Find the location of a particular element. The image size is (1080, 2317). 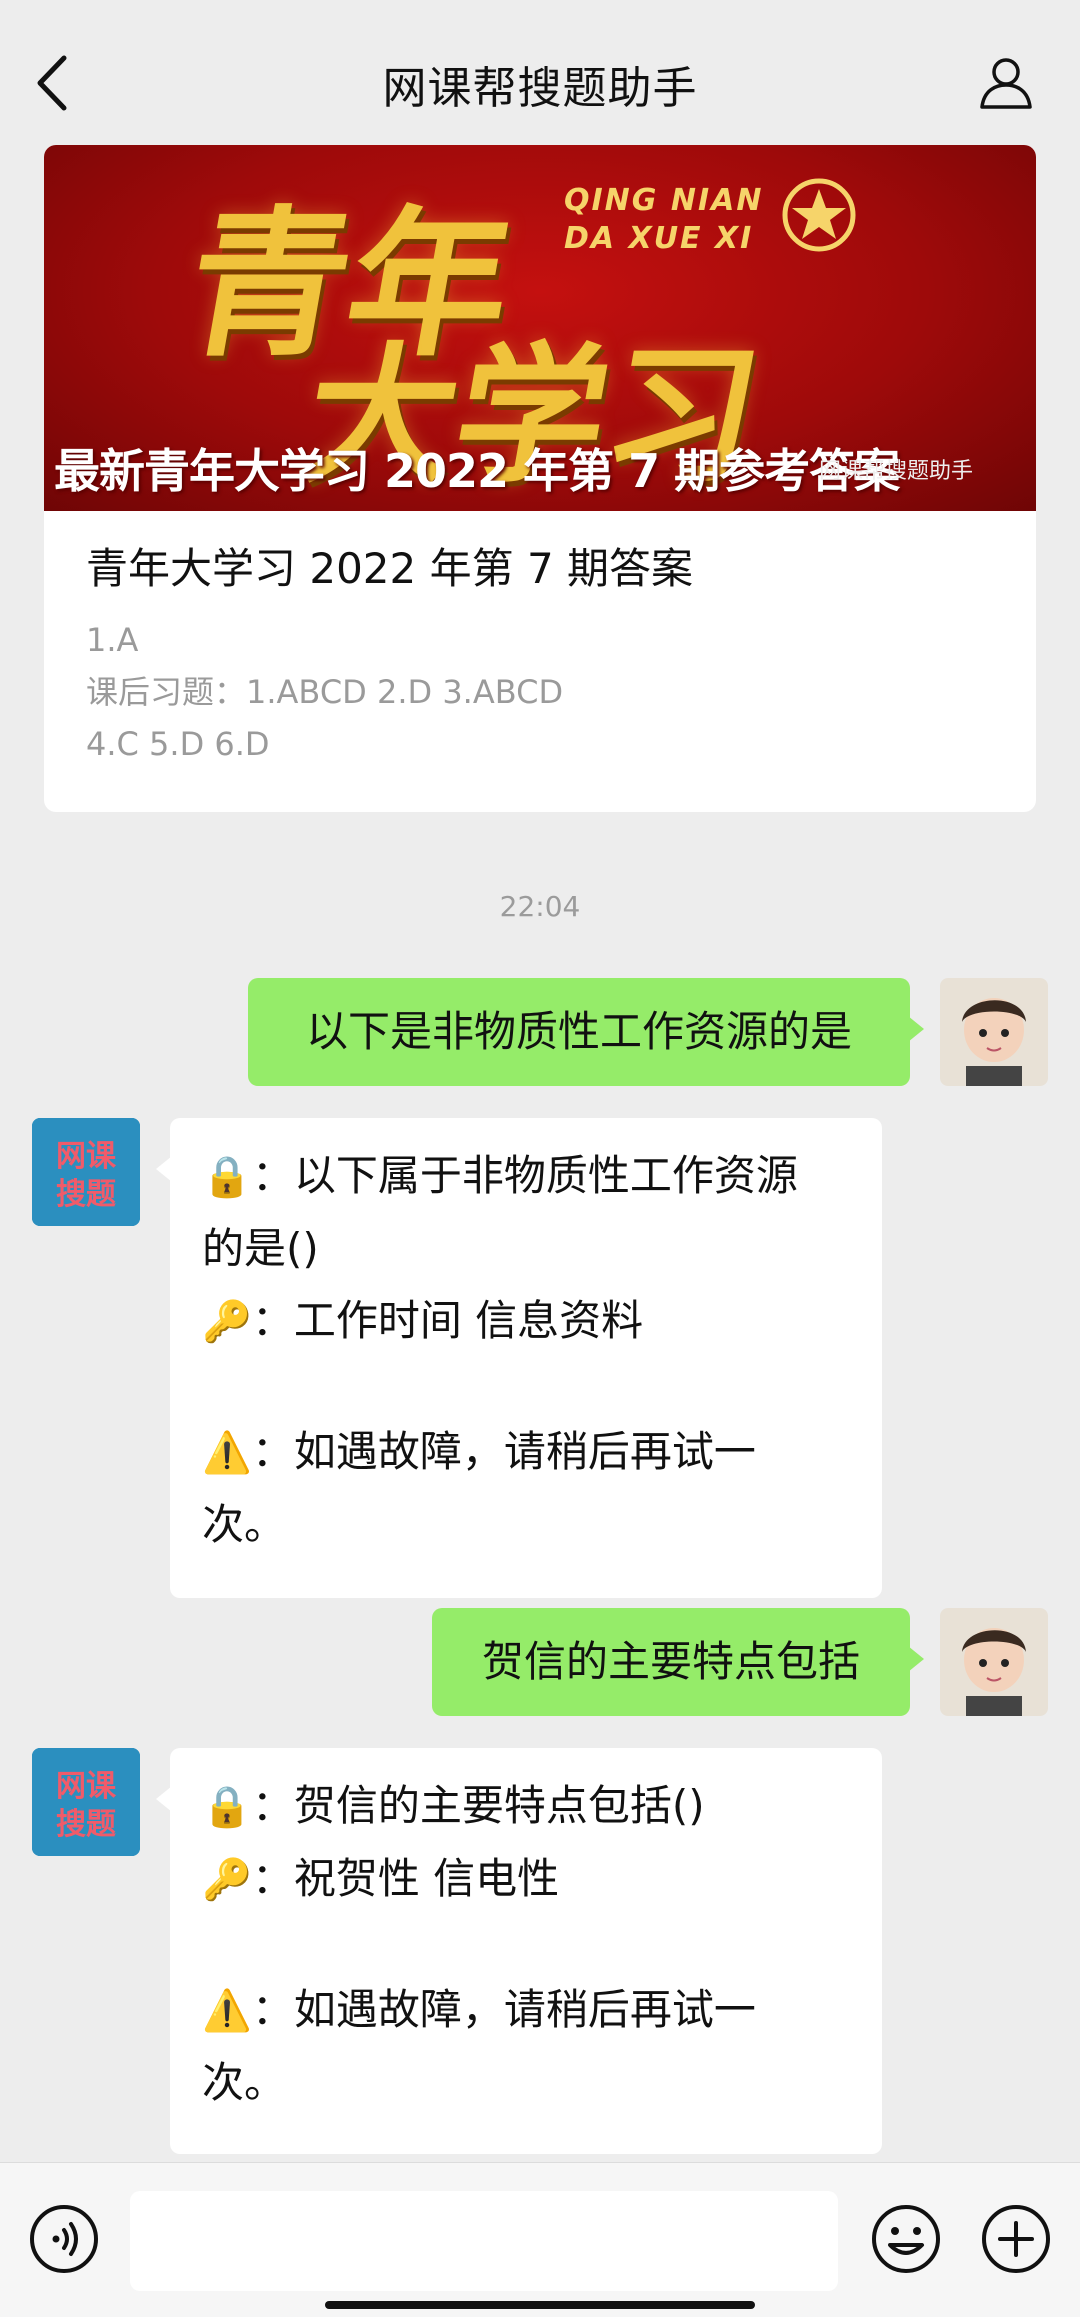

banner-pinyin-line1: QING NIAN is located at coordinates (664, 200).